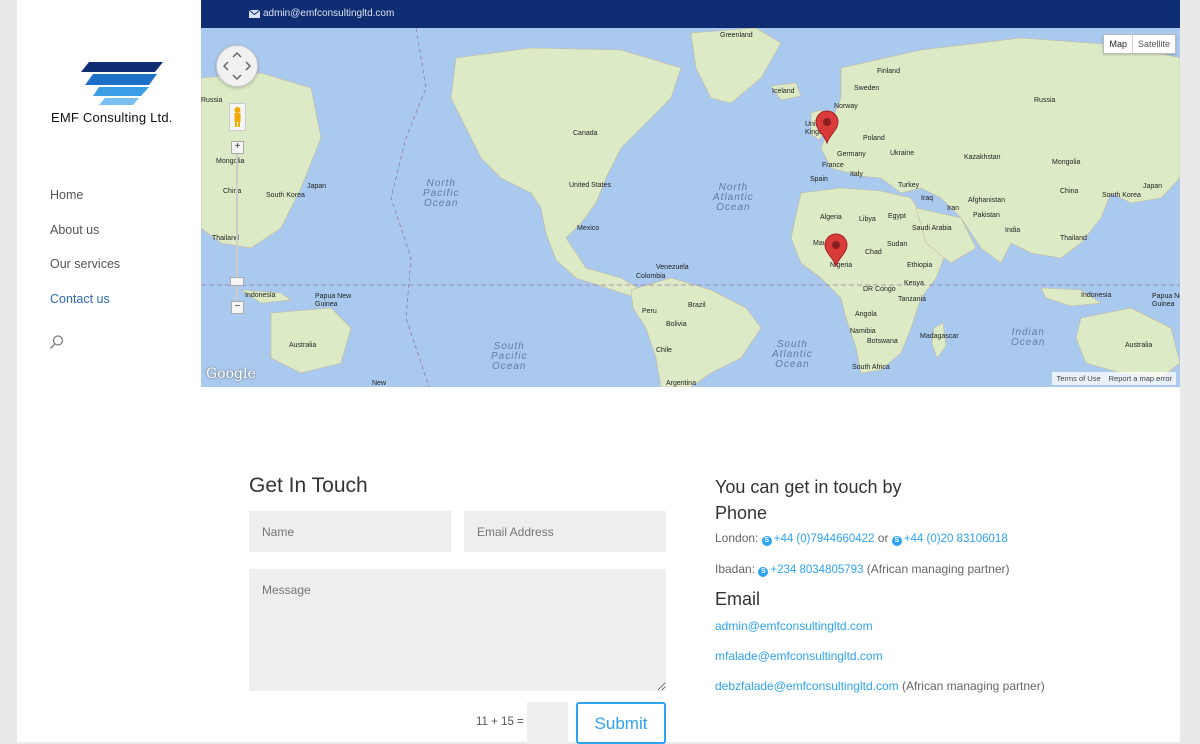  I want to click on map-label: India, so click(1013, 230).